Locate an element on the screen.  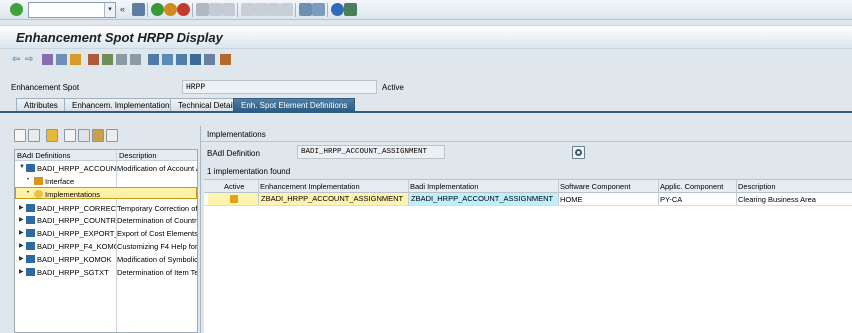
where-used-icon is located at coordinates (93, 59).